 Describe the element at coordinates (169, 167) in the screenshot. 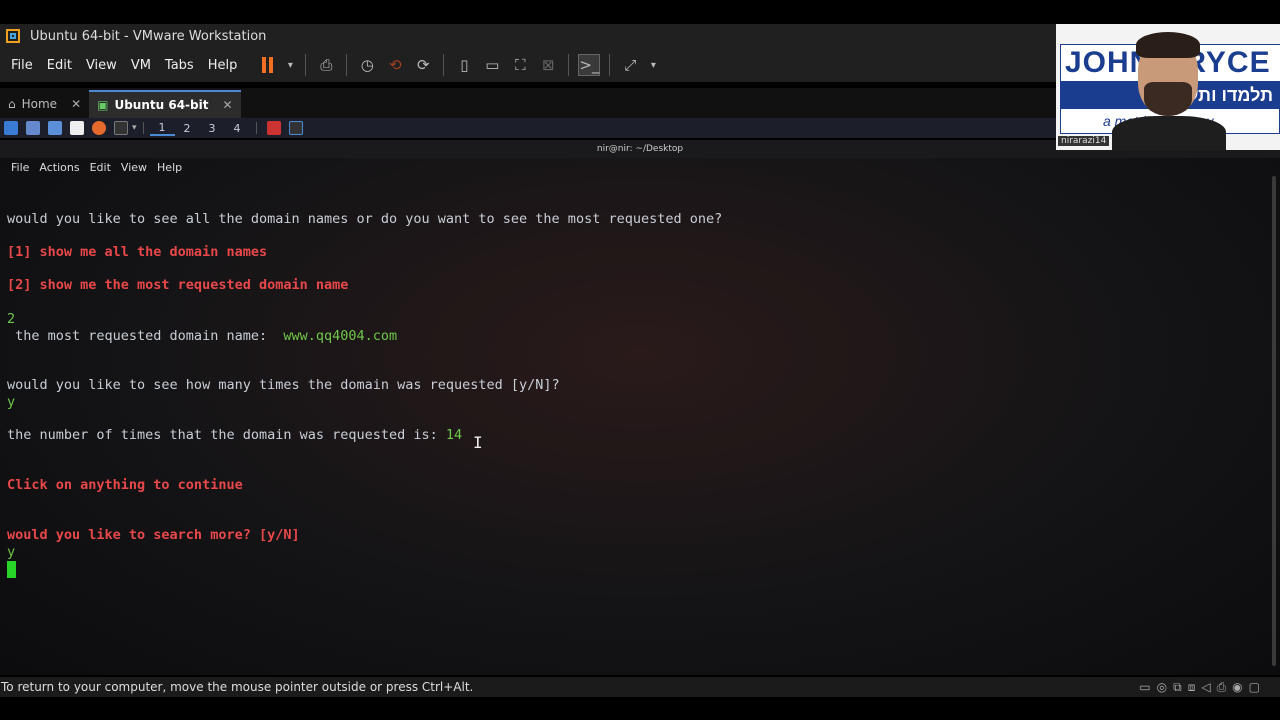

I see `terminal-menu-help: Help` at that location.